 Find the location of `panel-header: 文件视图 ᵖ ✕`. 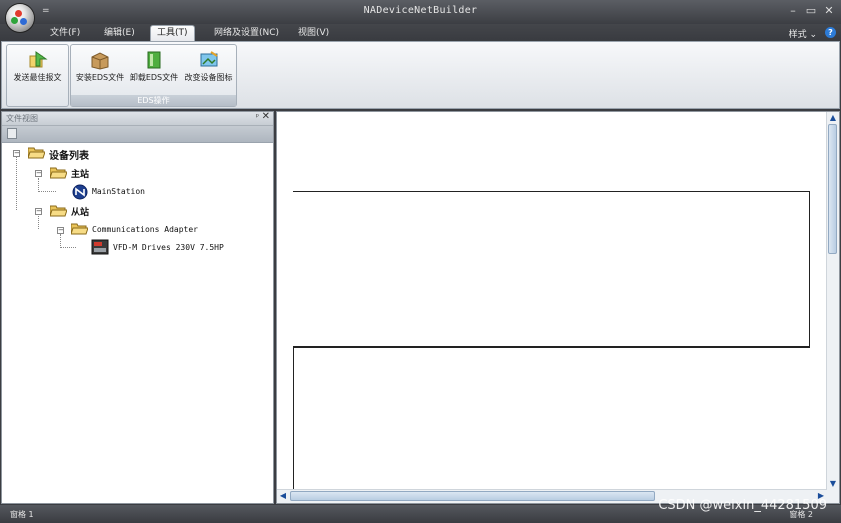

panel-header: 文件视图 ᵖ ✕ is located at coordinates (137, 118).